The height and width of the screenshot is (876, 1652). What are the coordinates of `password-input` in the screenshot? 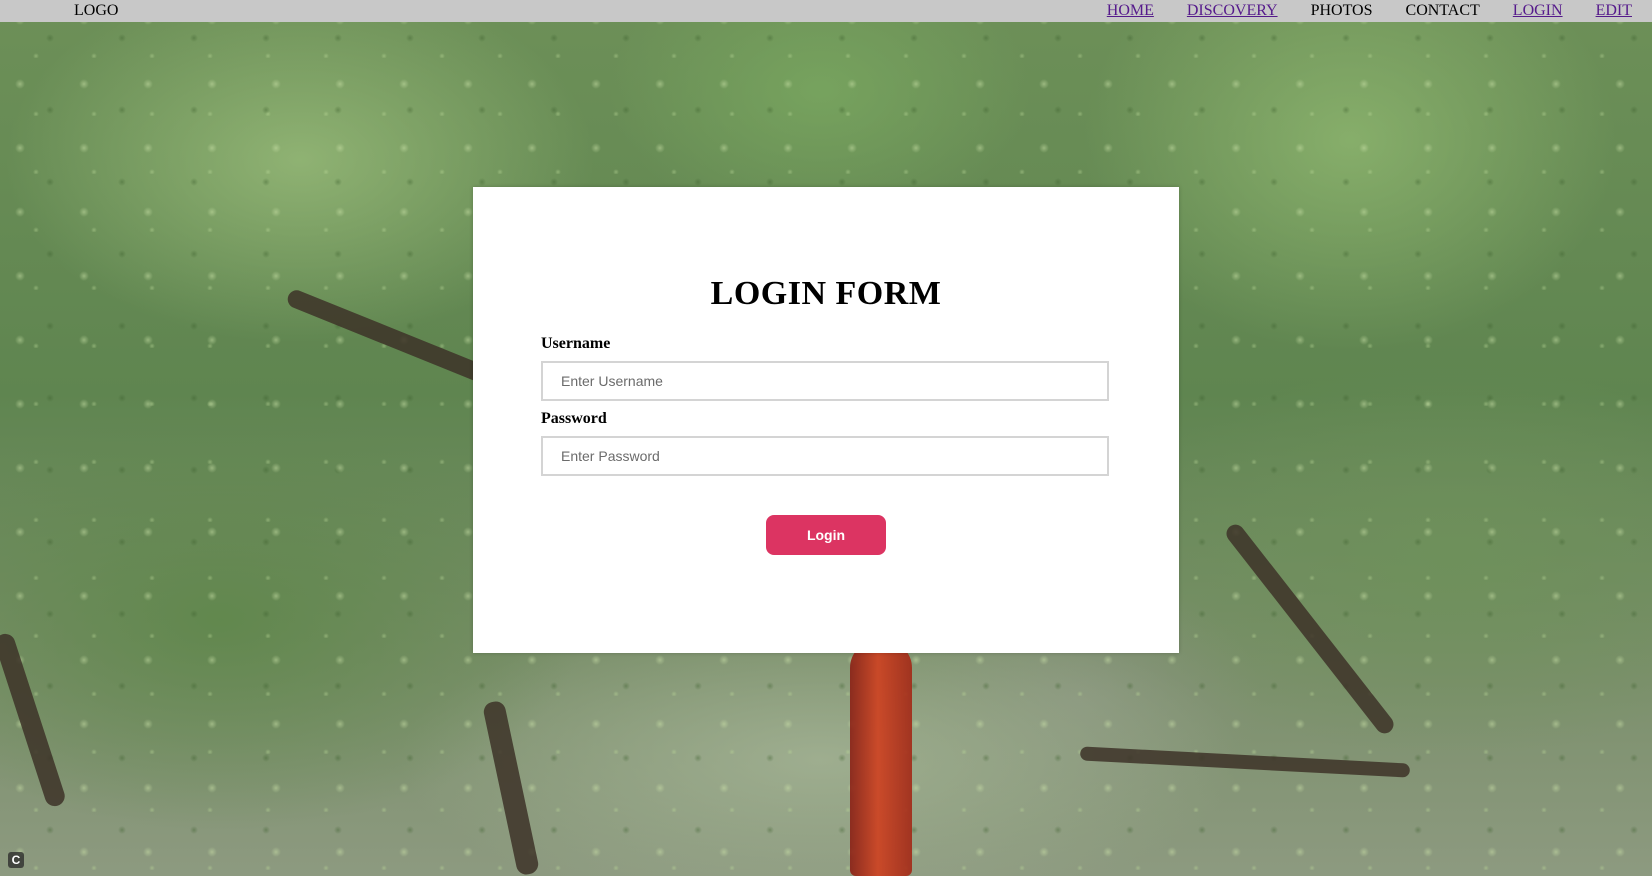 It's located at (825, 456).